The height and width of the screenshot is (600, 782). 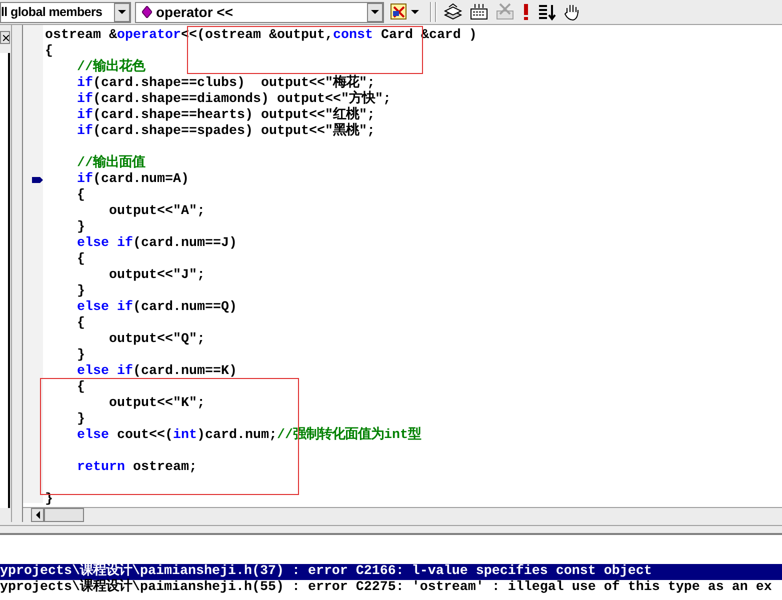 What do you see at coordinates (147, 12) in the screenshot?
I see `diamond-icon` at bounding box center [147, 12].